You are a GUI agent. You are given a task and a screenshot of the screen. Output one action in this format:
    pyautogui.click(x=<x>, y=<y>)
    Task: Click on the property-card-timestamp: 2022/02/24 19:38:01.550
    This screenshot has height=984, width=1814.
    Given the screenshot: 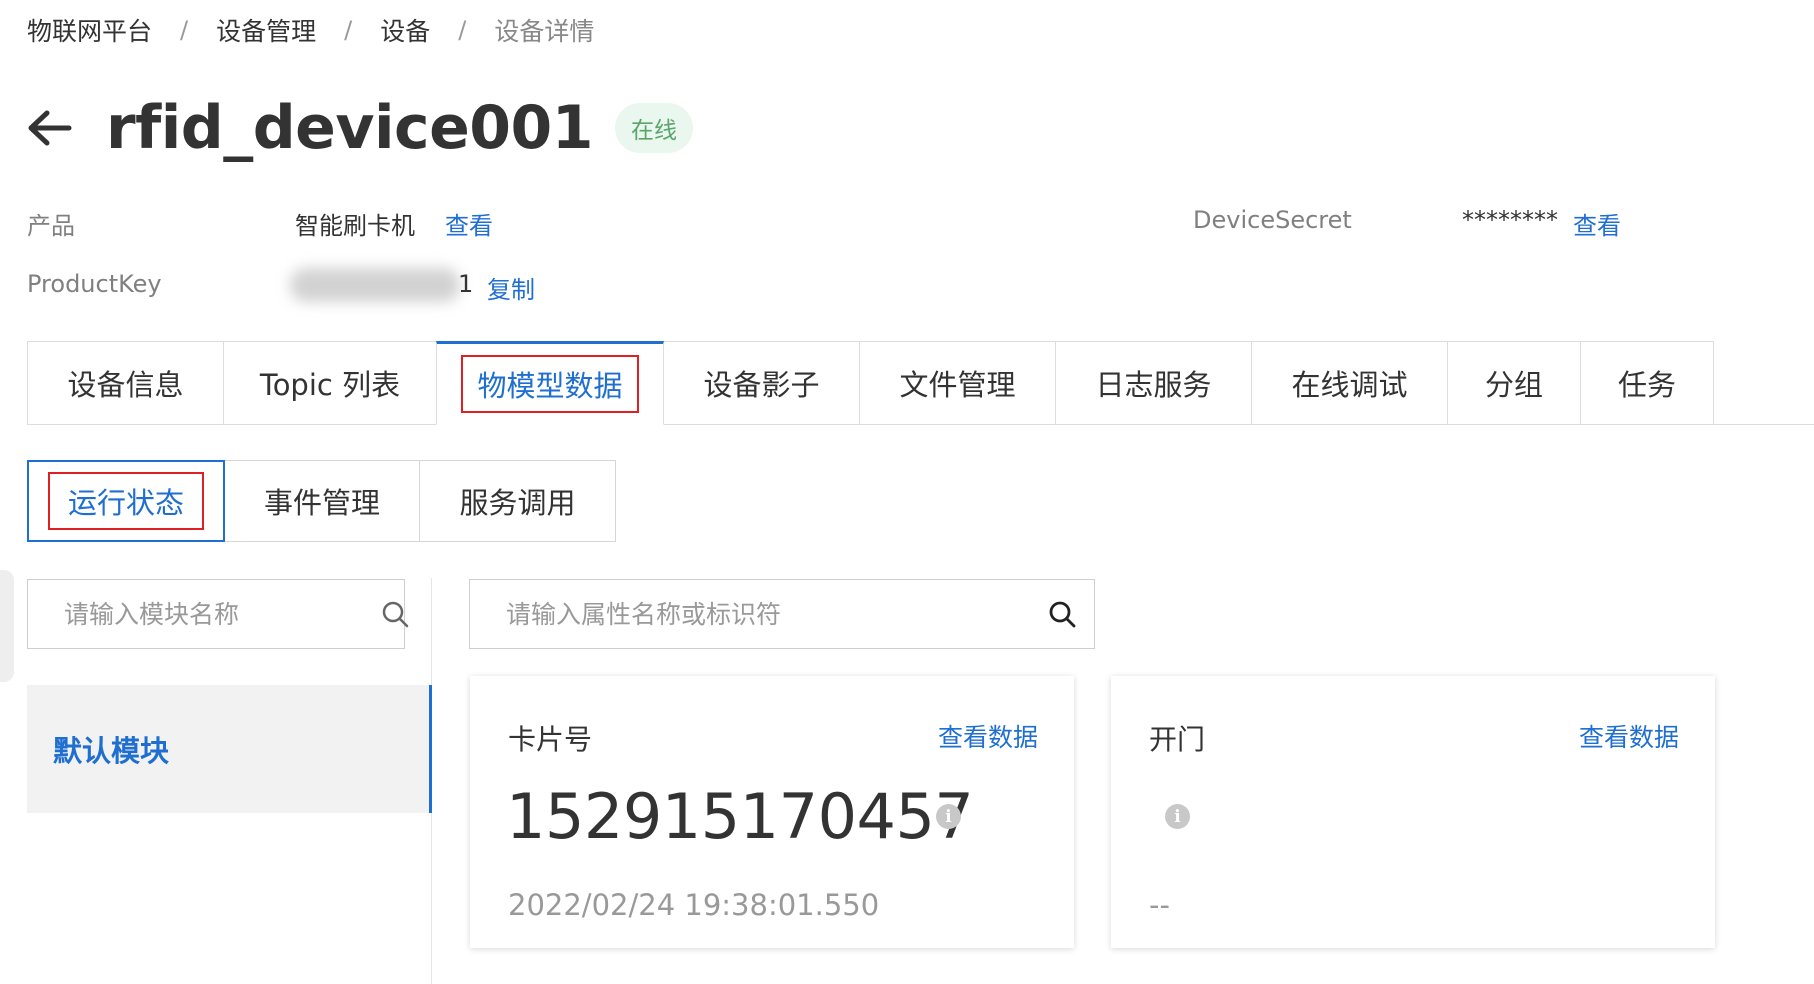 What is the action you would take?
    pyautogui.click(x=694, y=905)
    